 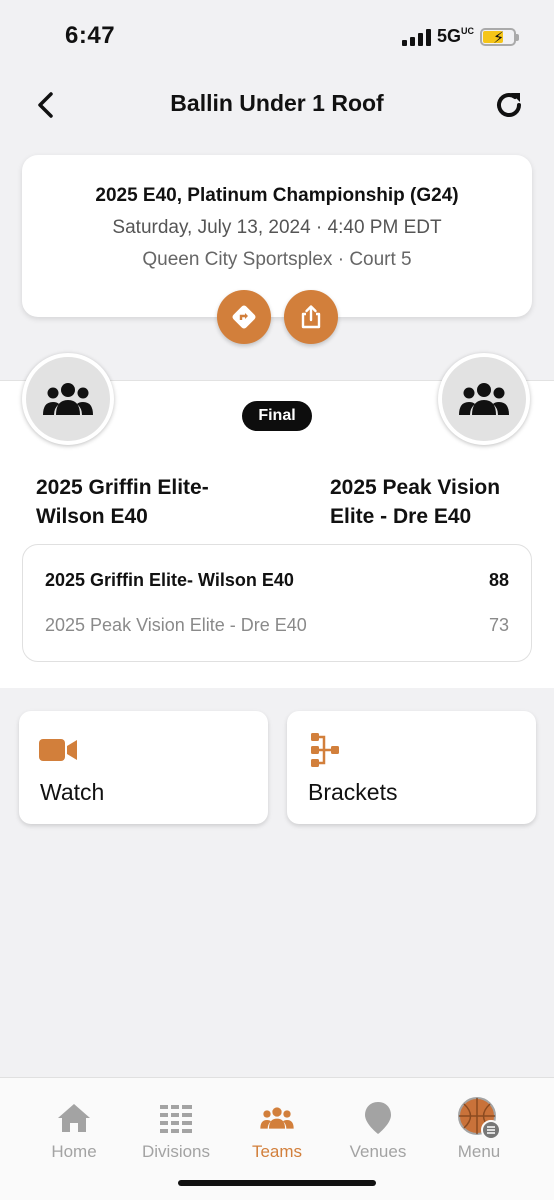 I want to click on directions-icon, so click(x=244, y=317).